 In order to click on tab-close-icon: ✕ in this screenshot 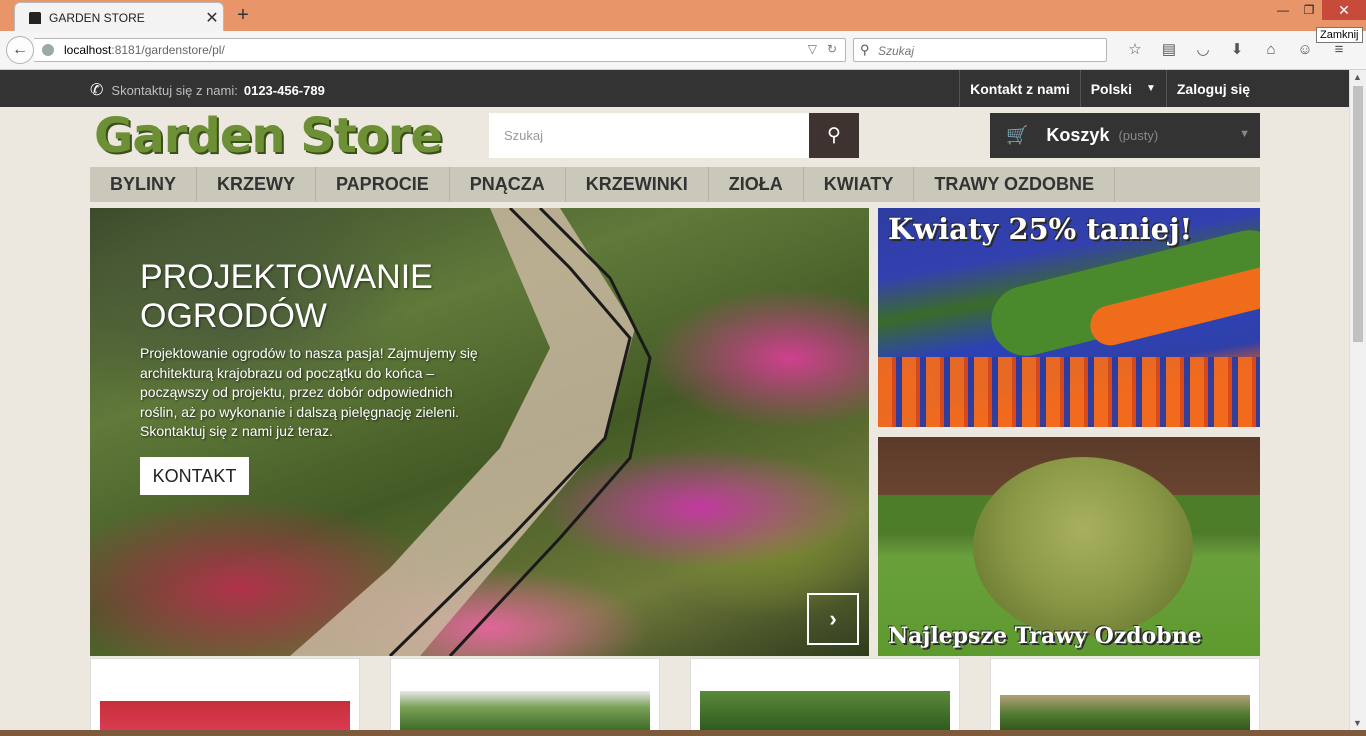, I will do `click(212, 18)`.